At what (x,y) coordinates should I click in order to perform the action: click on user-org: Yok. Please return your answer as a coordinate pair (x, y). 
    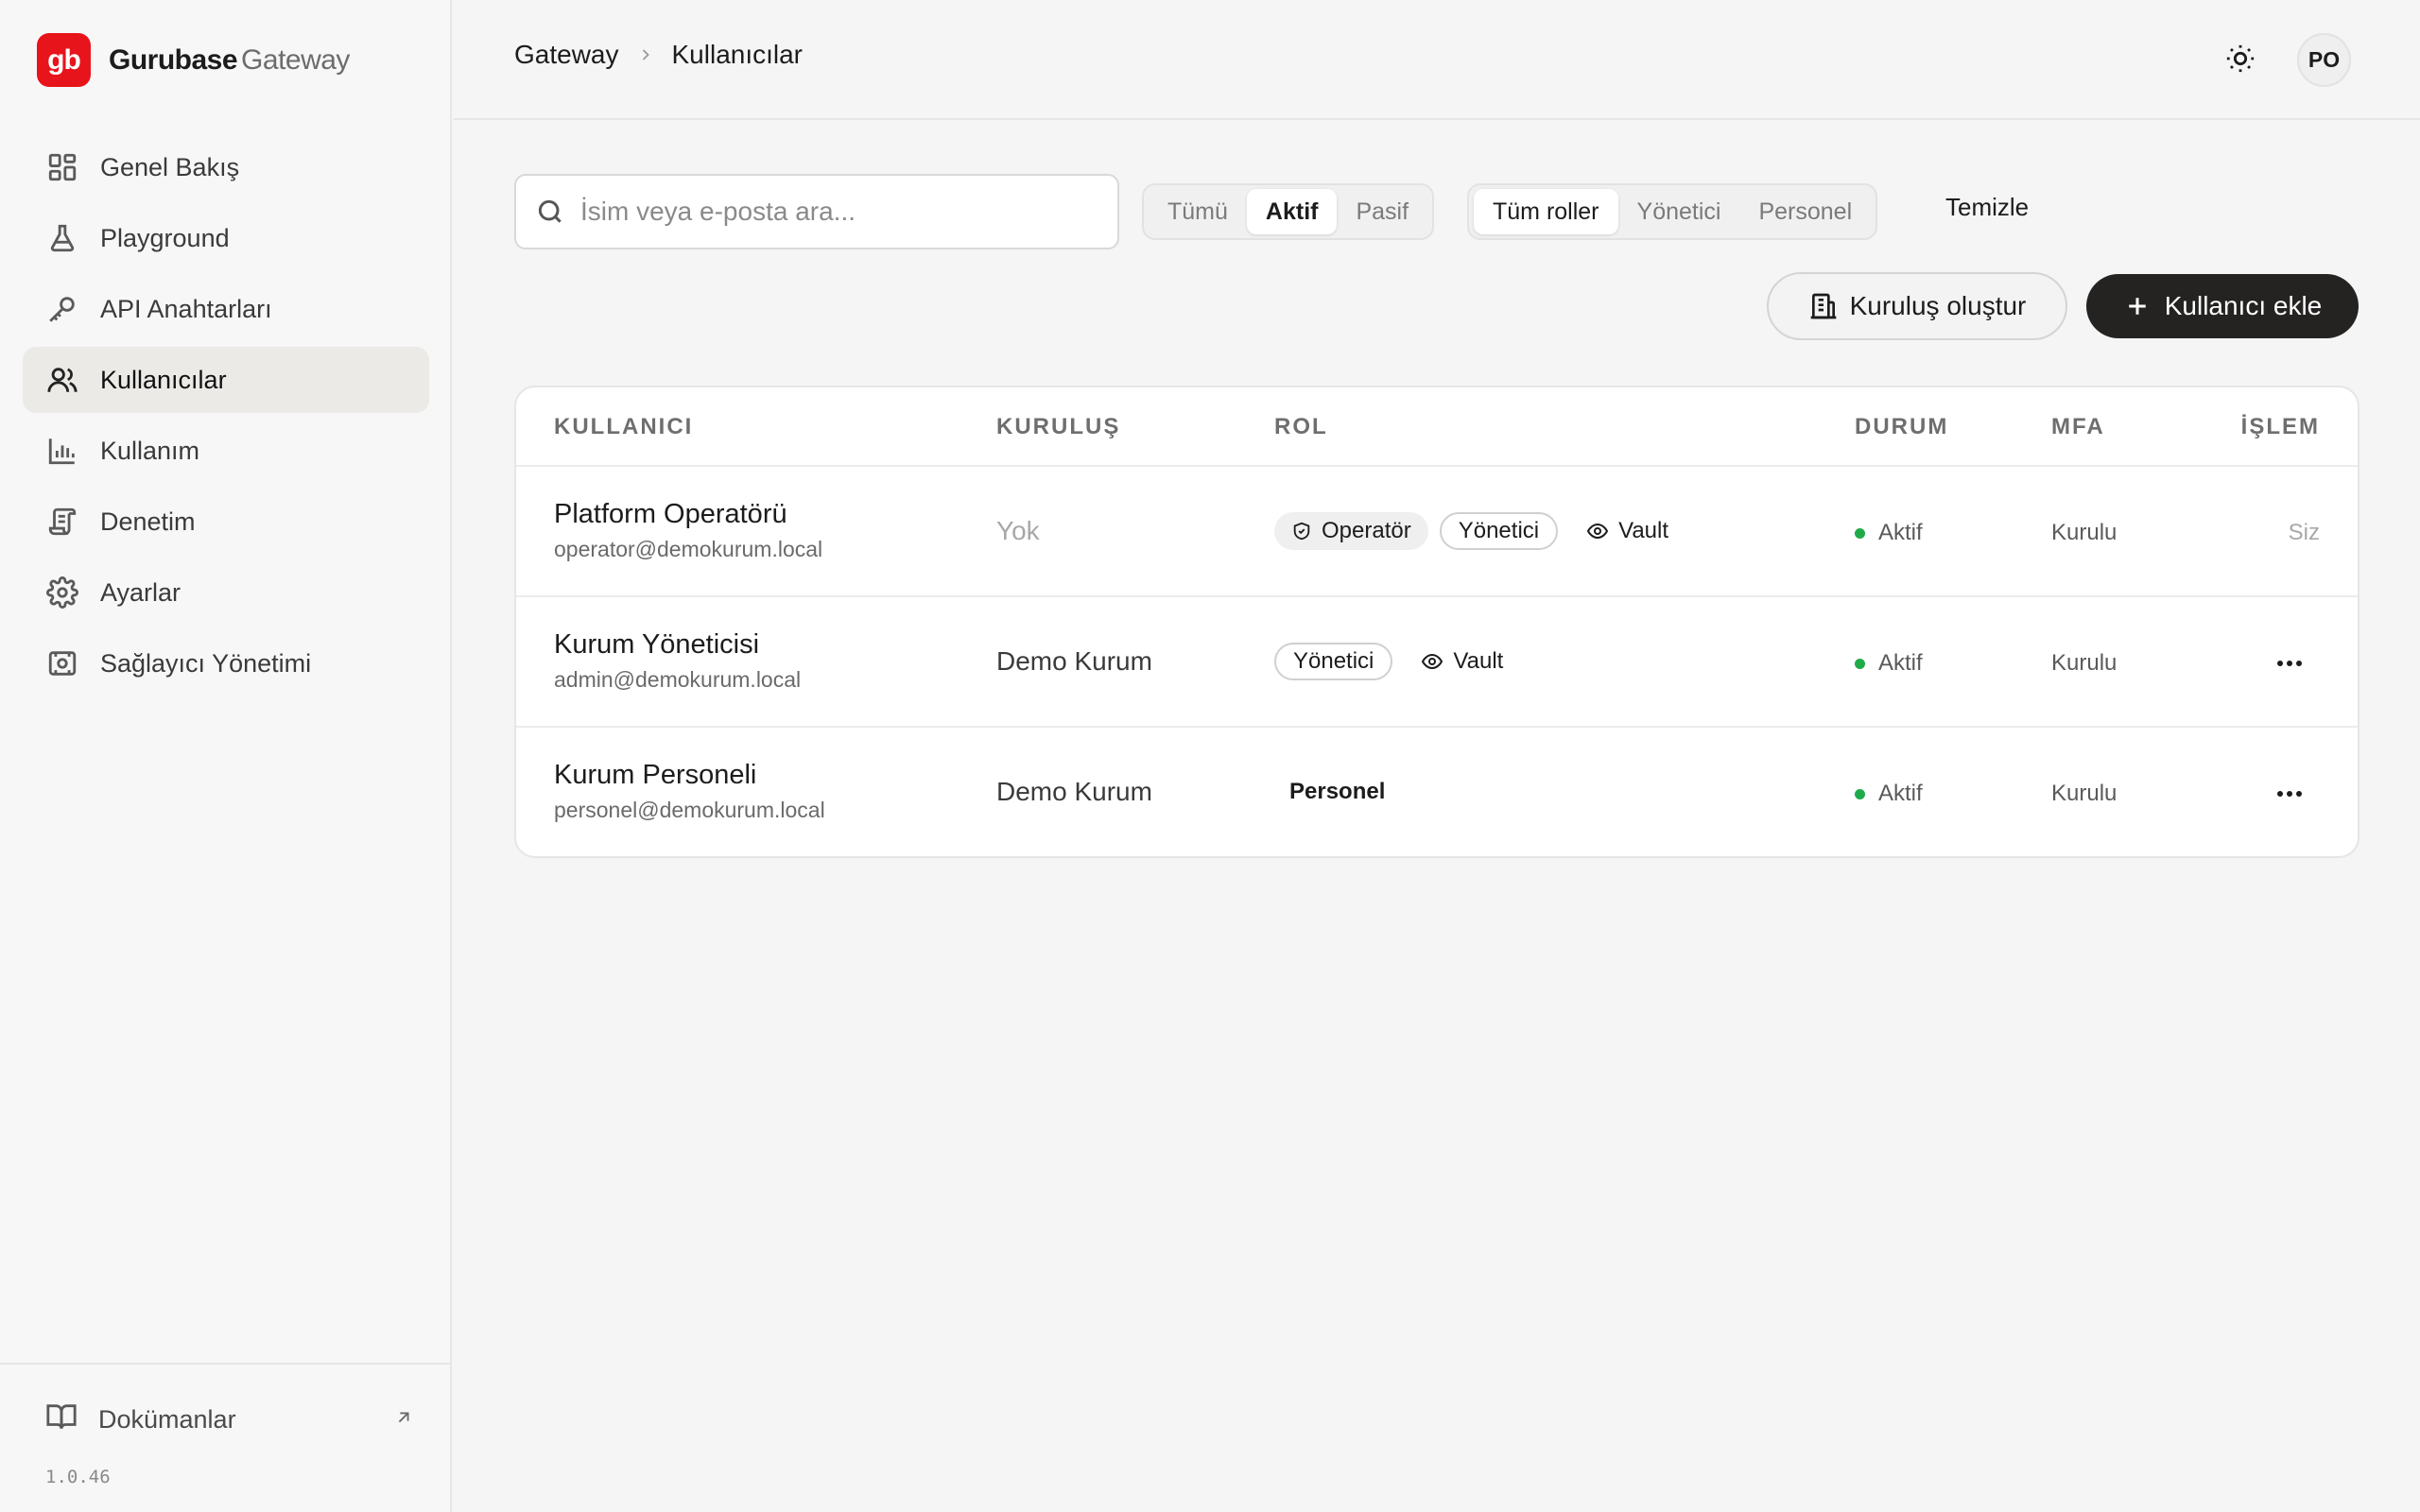
    Looking at the image, I should click on (1018, 530).